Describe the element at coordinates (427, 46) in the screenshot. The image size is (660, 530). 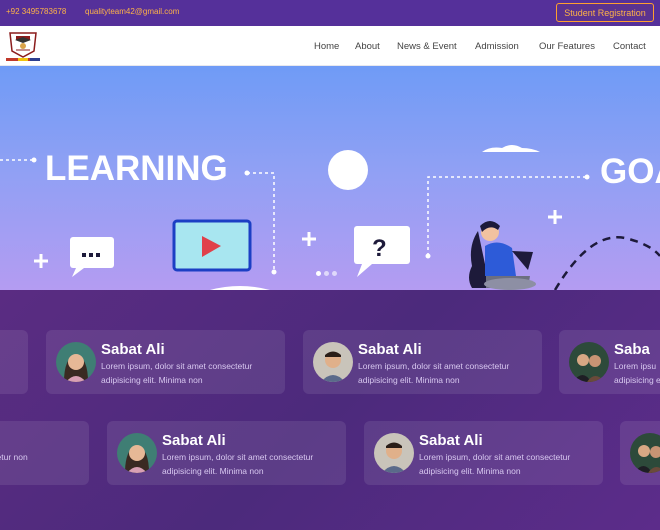
I see `nav-news-event: News & Event` at that location.